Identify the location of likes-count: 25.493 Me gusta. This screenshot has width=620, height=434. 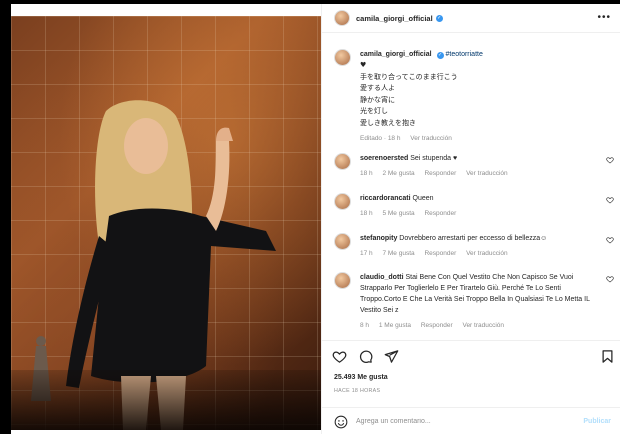
(361, 377).